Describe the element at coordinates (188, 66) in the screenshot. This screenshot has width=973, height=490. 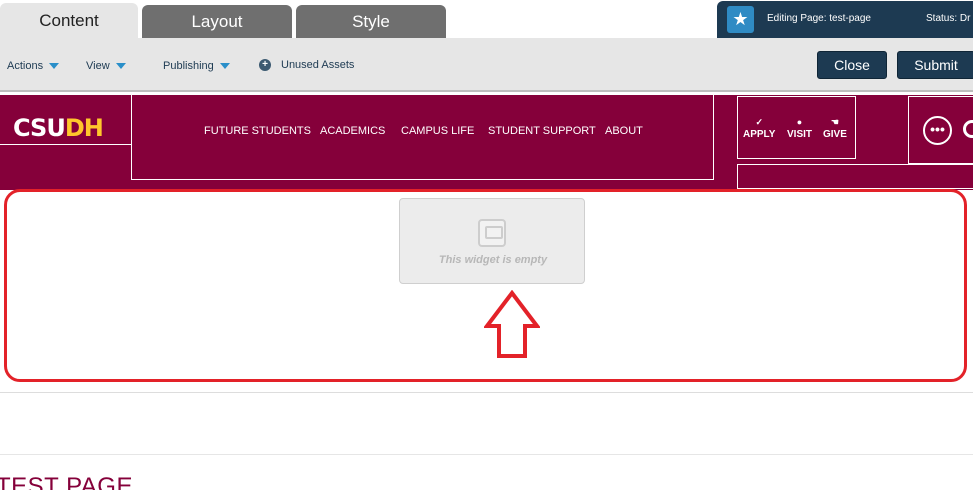
I see `publishing-label: Publishing` at that location.